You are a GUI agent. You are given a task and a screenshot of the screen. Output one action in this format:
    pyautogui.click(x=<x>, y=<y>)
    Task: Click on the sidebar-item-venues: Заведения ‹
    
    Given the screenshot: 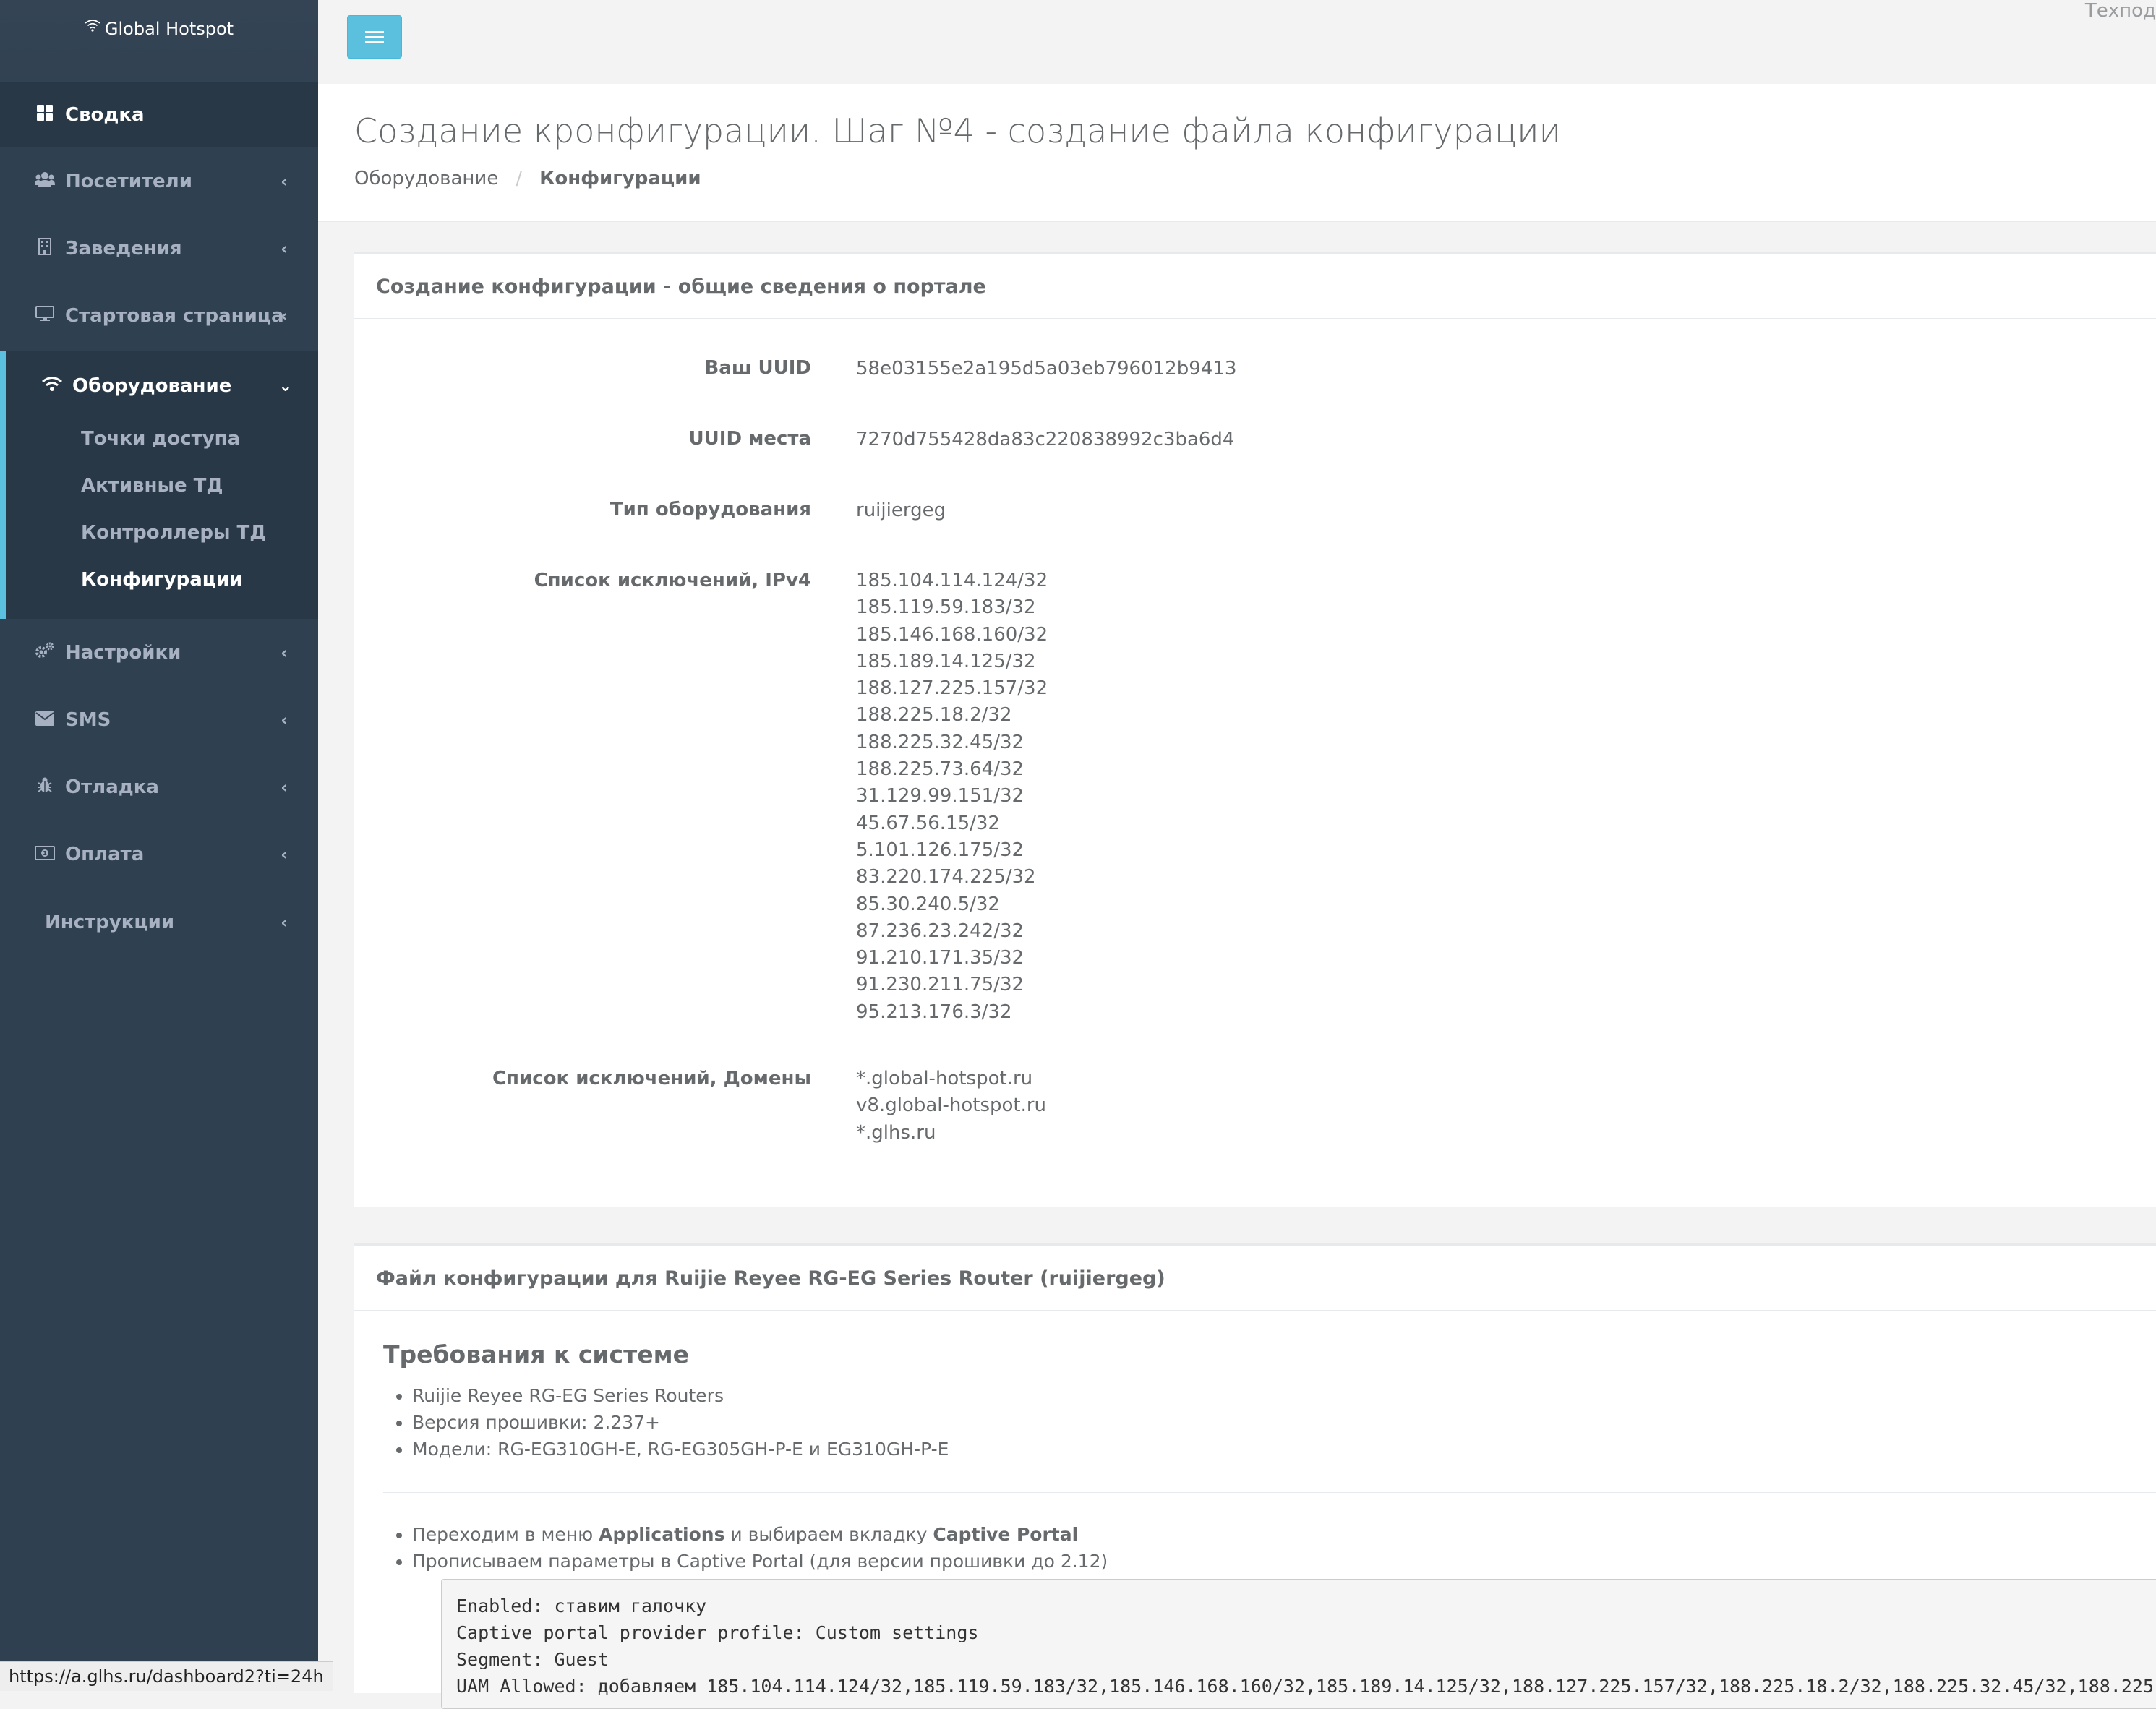 What is the action you would take?
    pyautogui.click(x=159, y=248)
    